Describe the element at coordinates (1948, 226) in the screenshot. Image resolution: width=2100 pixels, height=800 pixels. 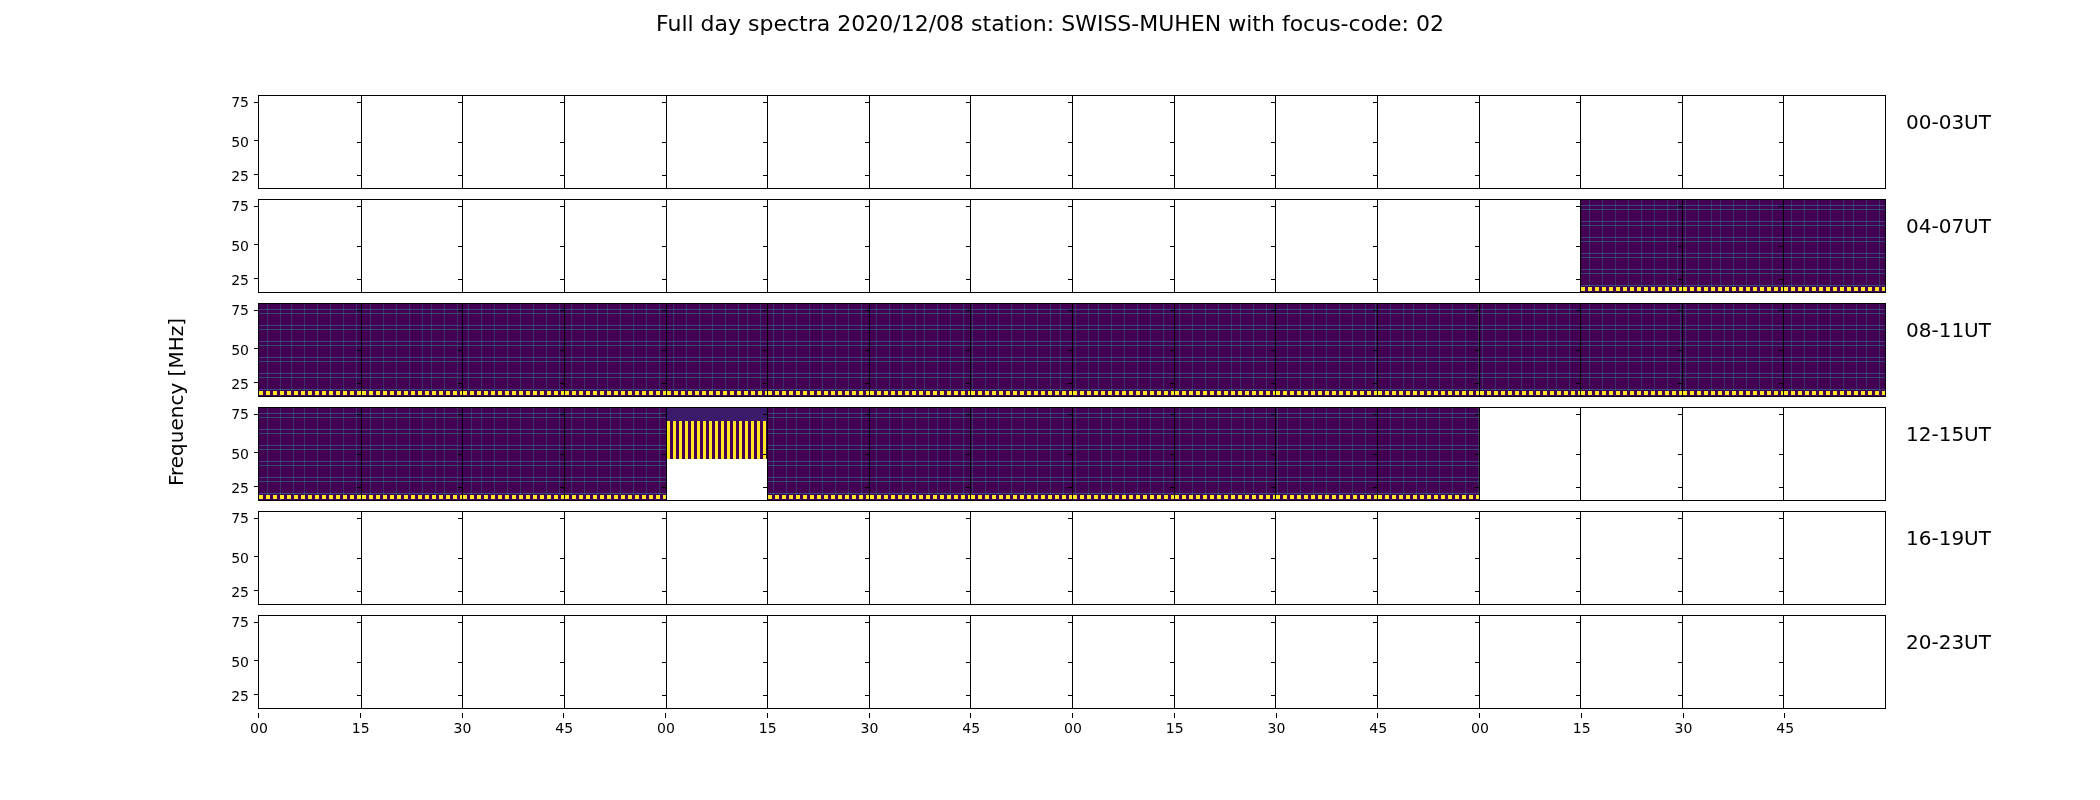
I see `row-label: 04-07UT` at that location.